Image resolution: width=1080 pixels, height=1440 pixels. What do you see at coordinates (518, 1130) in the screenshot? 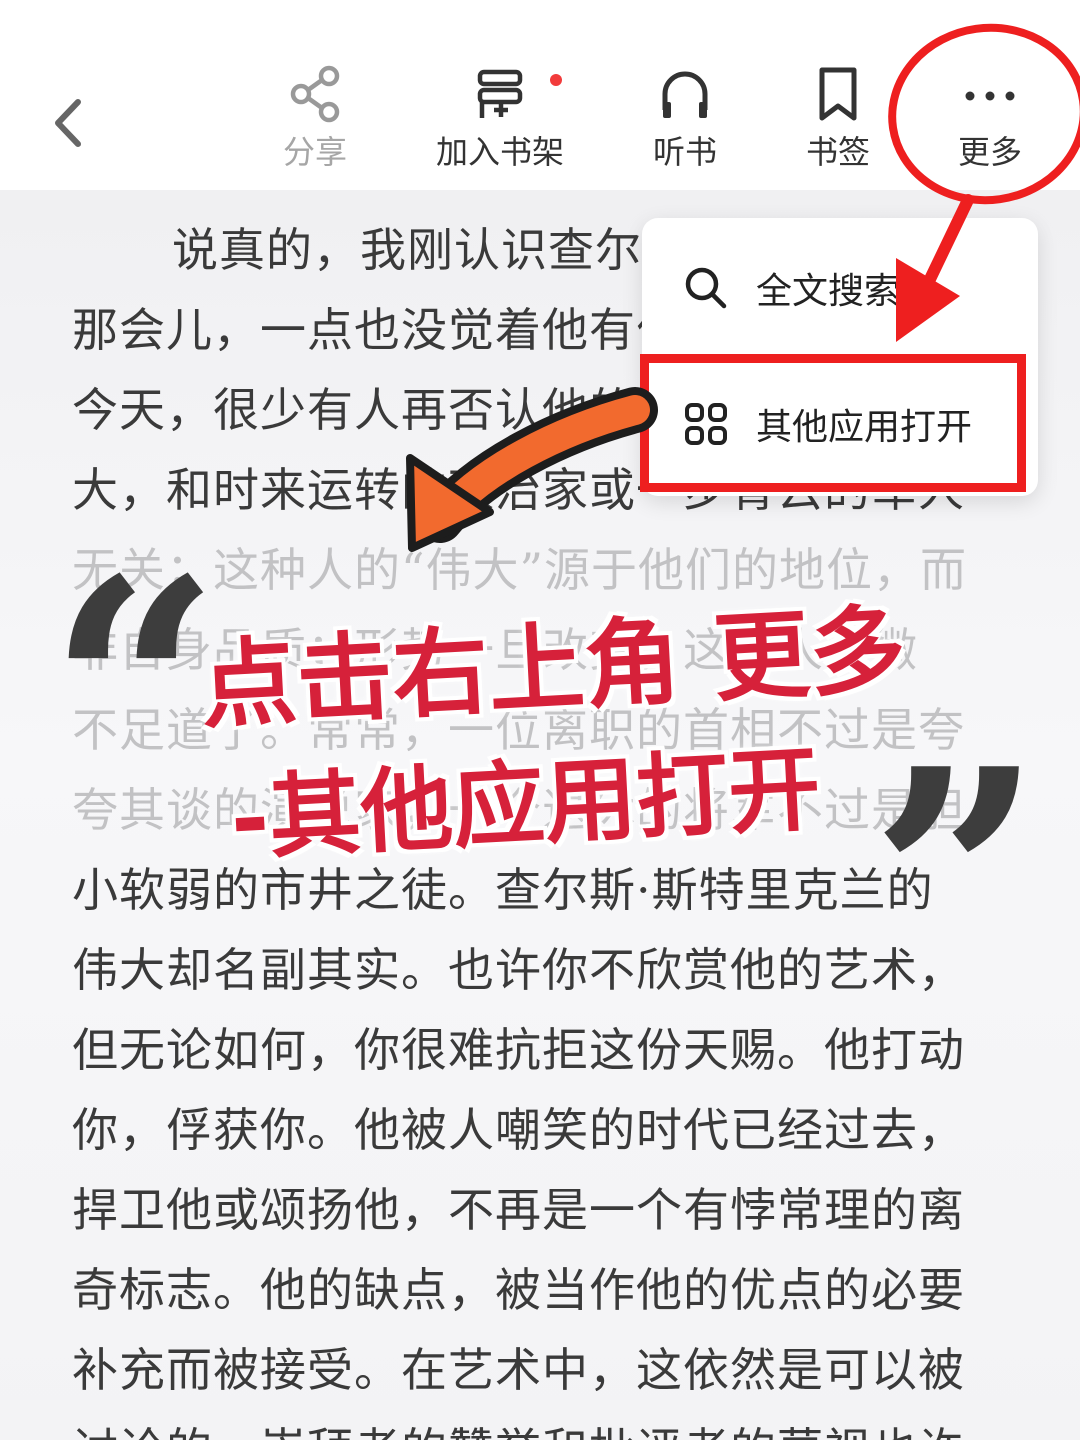
I see `text-line: 你，俘获你。他被人嘲笑的时代已经过去，` at bounding box center [518, 1130].